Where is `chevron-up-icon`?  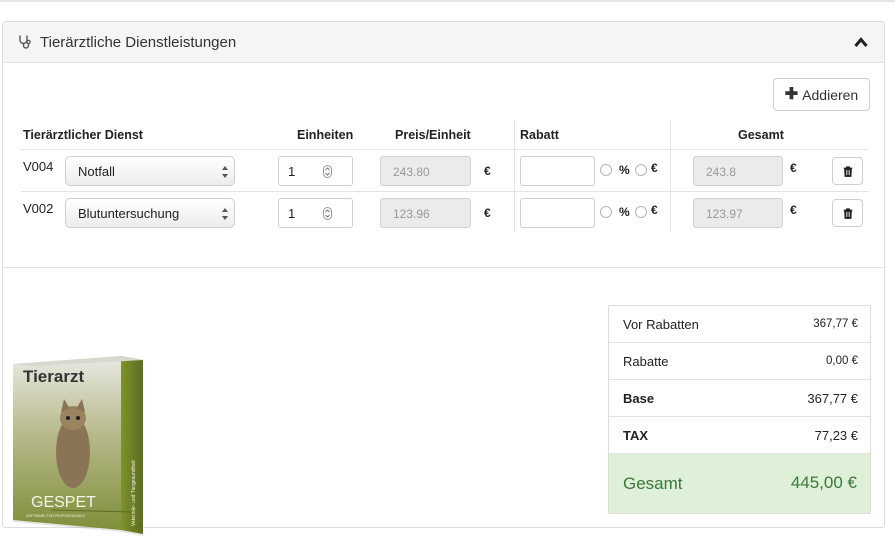 chevron-up-icon is located at coordinates (861, 42).